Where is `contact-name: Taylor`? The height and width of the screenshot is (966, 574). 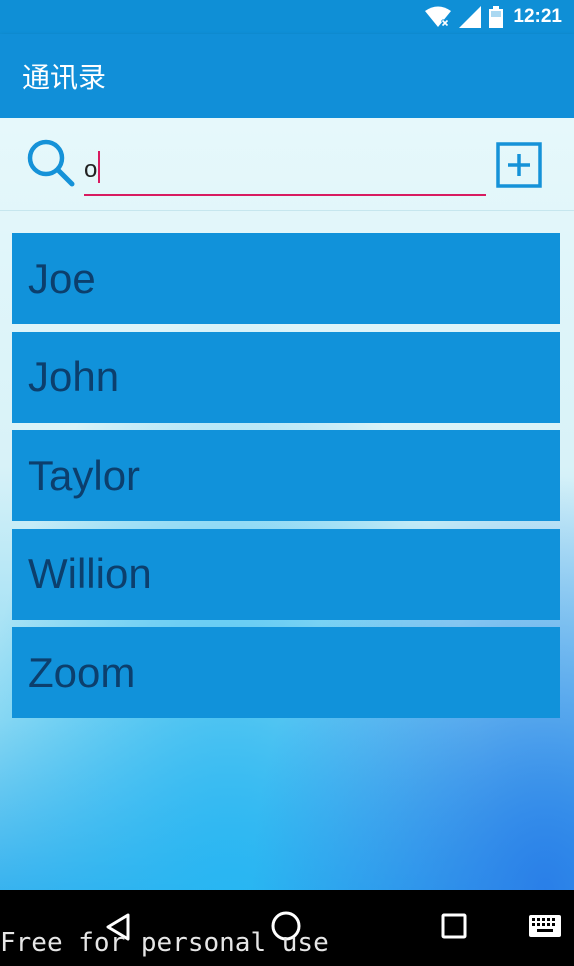 contact-name: Taylor is located at coordinates (84, 475).